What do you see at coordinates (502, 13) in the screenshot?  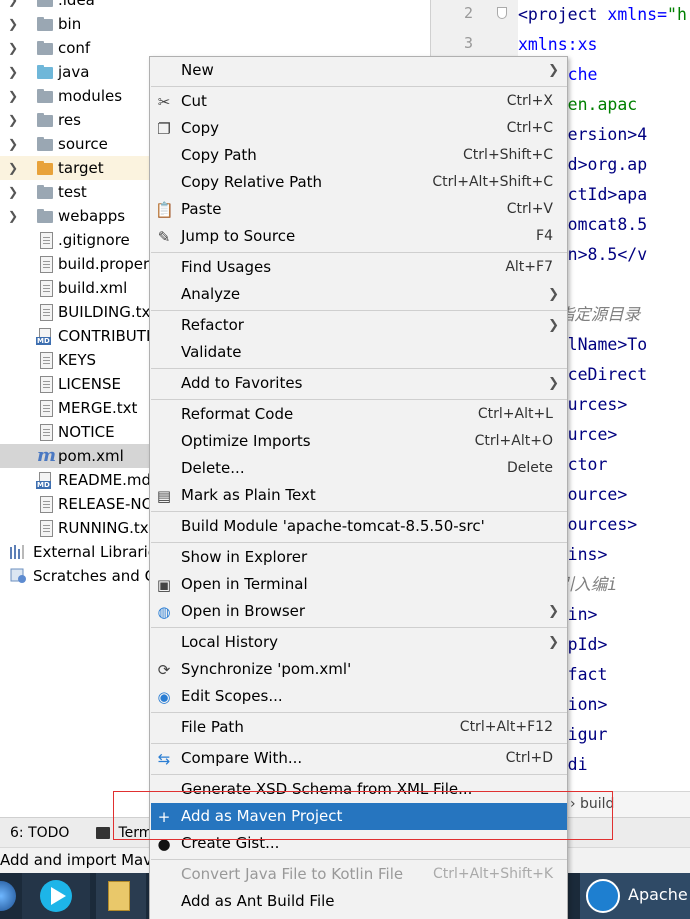 I see `fold-marker-icon` at bounding box center [502, 13].